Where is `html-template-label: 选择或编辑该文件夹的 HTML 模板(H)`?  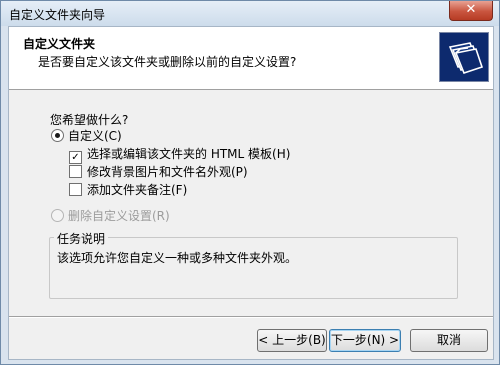
html-template-label: 选择或编辑该文件夹的 HTML 模板(H) is located at coordinates (189, 154).